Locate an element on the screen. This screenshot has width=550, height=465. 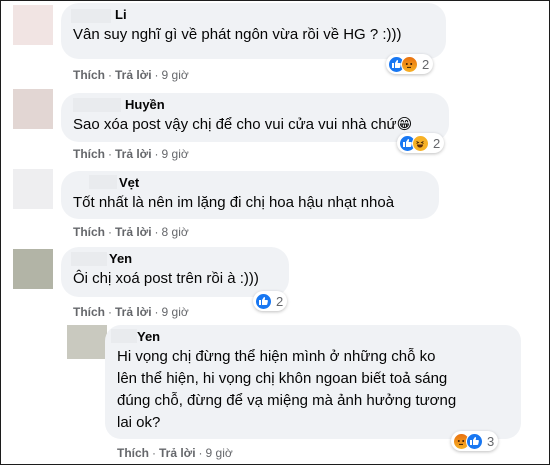
commenter-name: Vẹt is located at coordinates (250, 183).